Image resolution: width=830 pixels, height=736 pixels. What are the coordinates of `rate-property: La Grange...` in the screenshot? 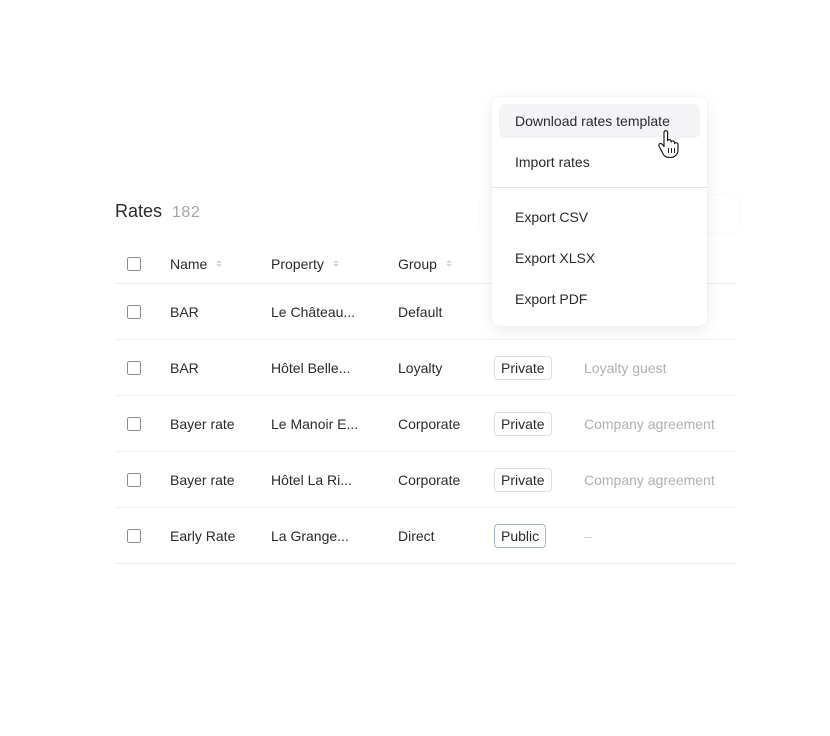 It's located at (310, 536).